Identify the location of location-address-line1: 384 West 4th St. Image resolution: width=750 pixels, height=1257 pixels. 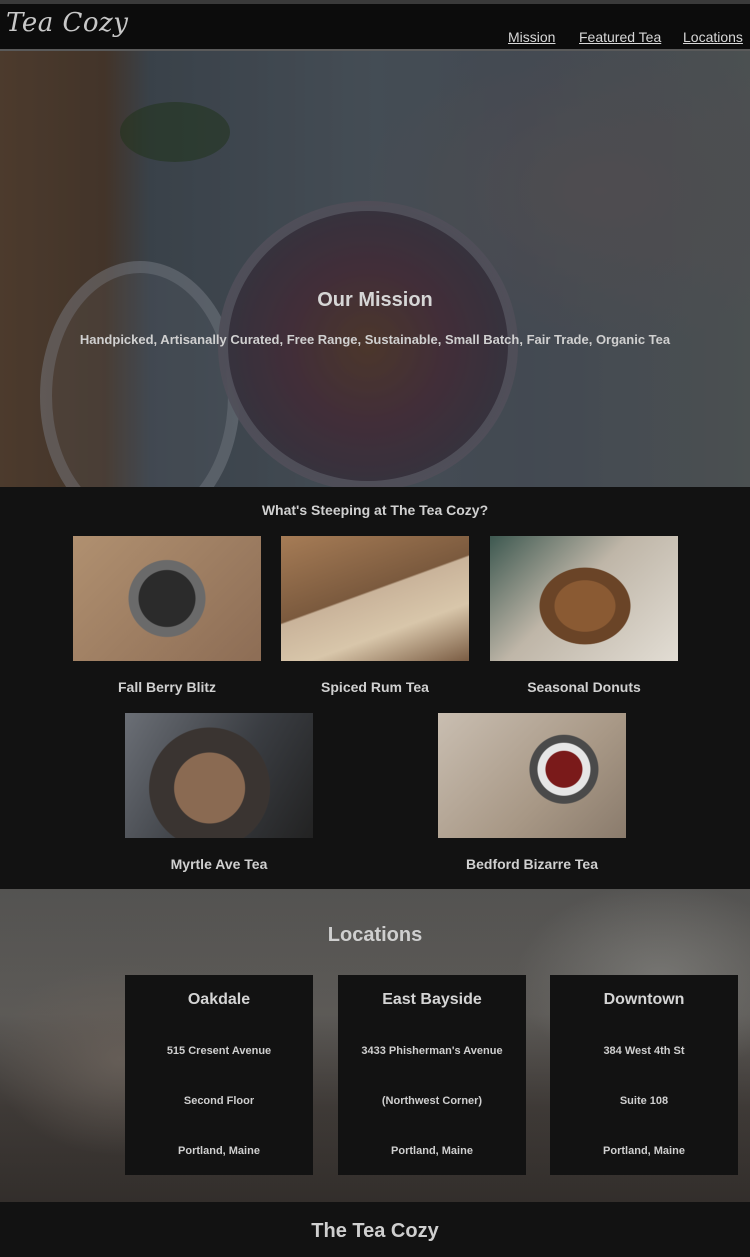
(644, 1051).